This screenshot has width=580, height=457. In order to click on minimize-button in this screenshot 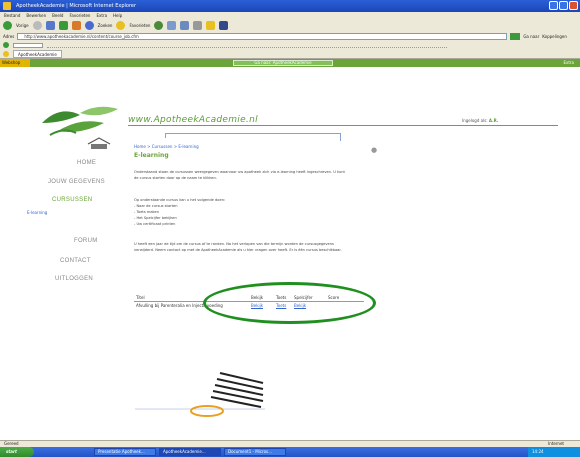, I will do `click(553, 5)`.